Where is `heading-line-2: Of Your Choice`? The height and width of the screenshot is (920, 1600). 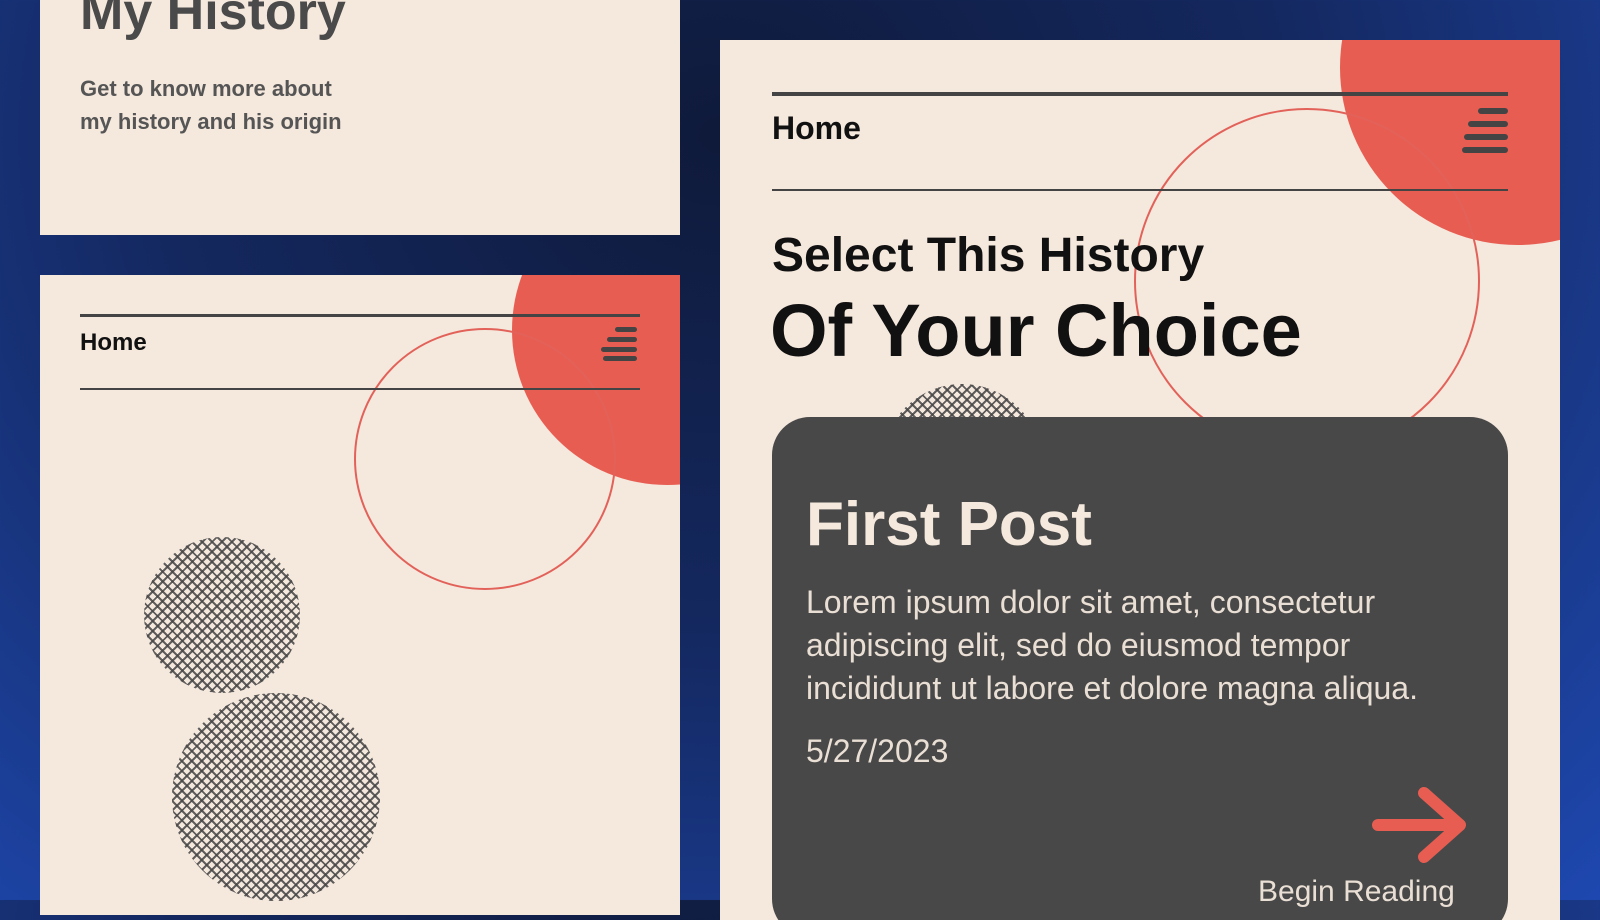
heading-line-2: Of Your Choice is located at coordinates (1036, 330).